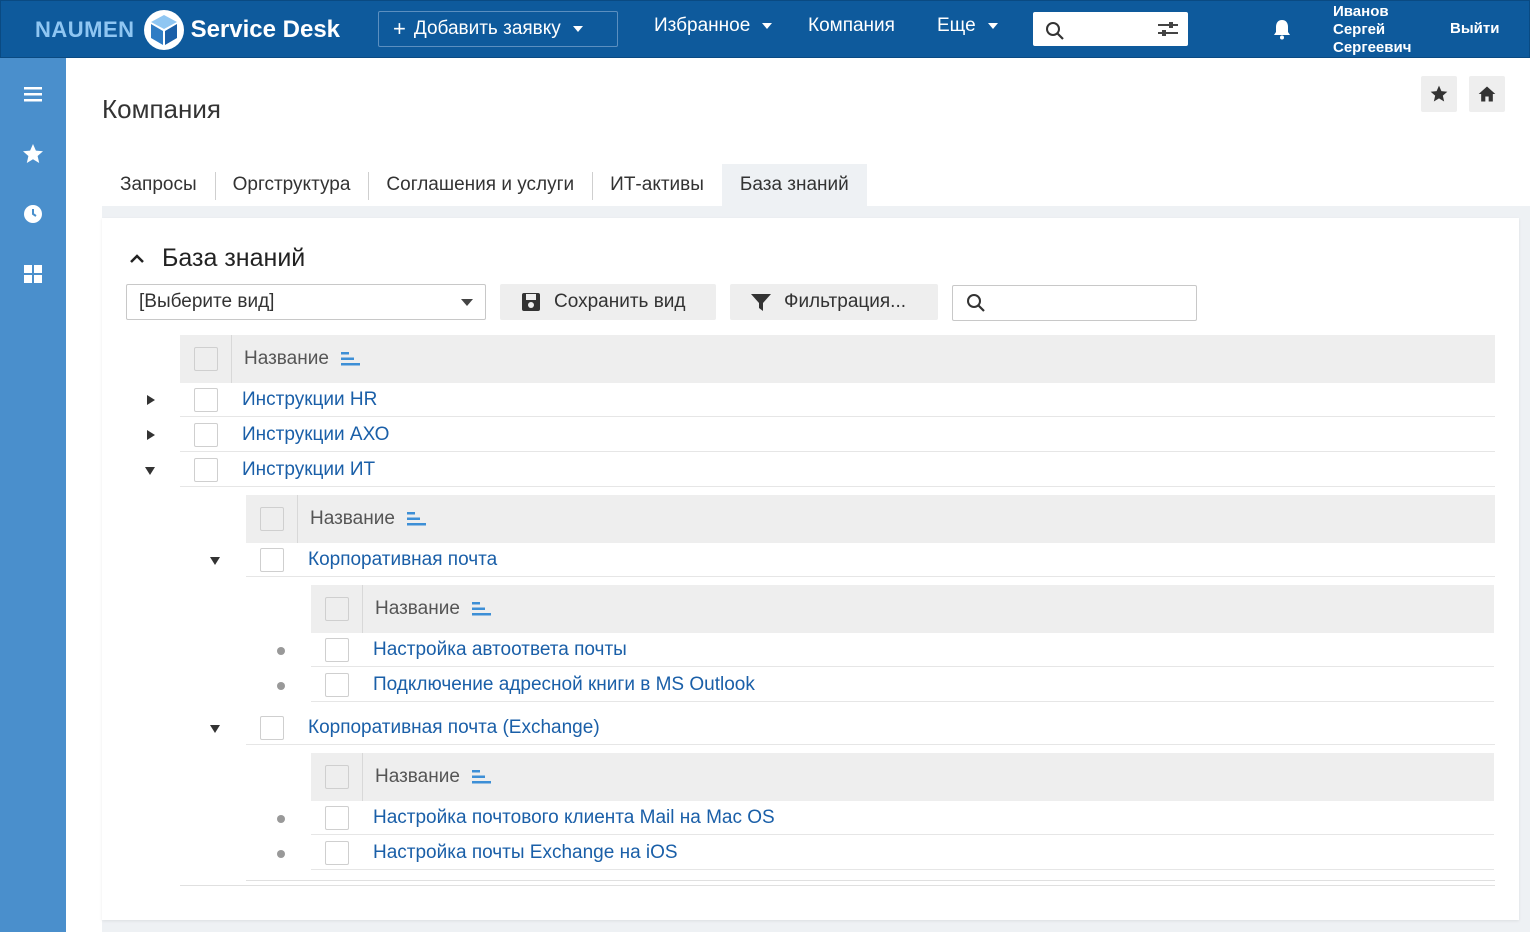  Describe the element at coordinates (454, 728) in the screenshot. I see `row-link: Корпоративная почта (Exchange)` at that location.